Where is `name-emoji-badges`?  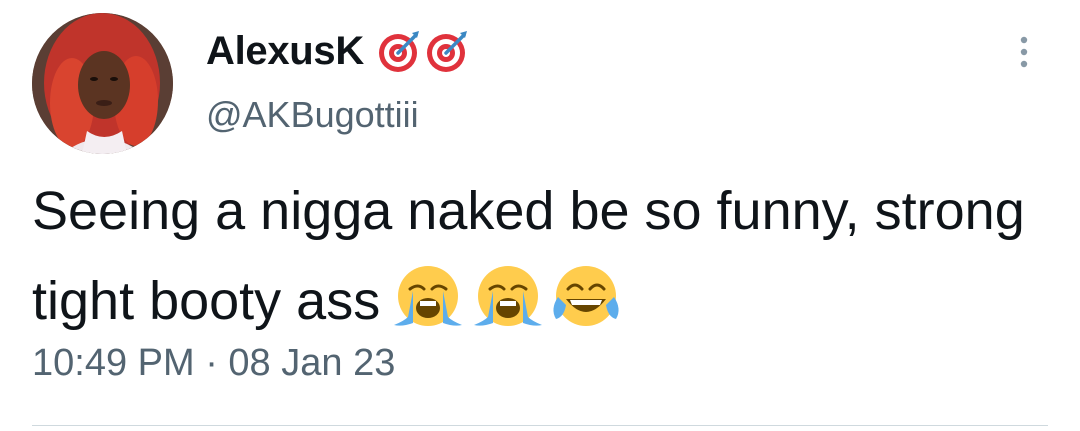
name-emoji-badges is located at coordinates (423, 51).